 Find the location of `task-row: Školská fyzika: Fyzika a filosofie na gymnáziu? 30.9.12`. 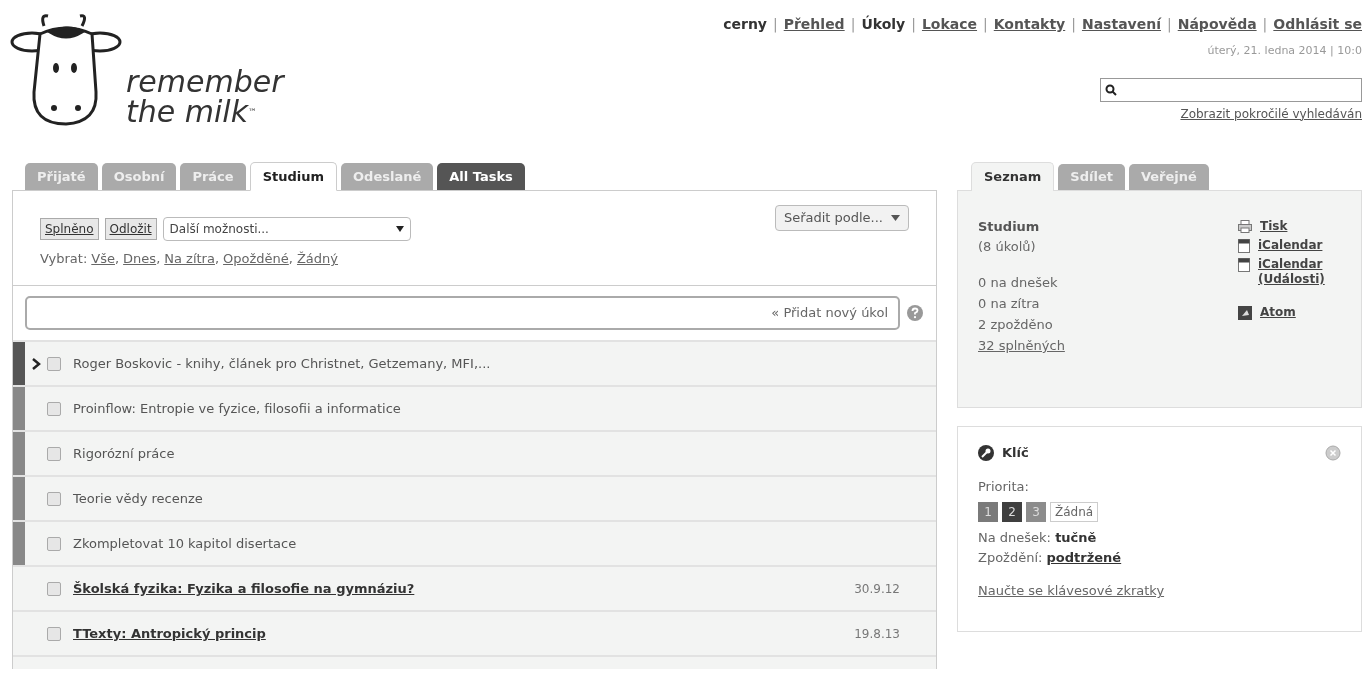

task-row: Školská fyzika: Fyzika a filosofie na gymnáziu? 30.9.12 is located at coordinates (474, 587).